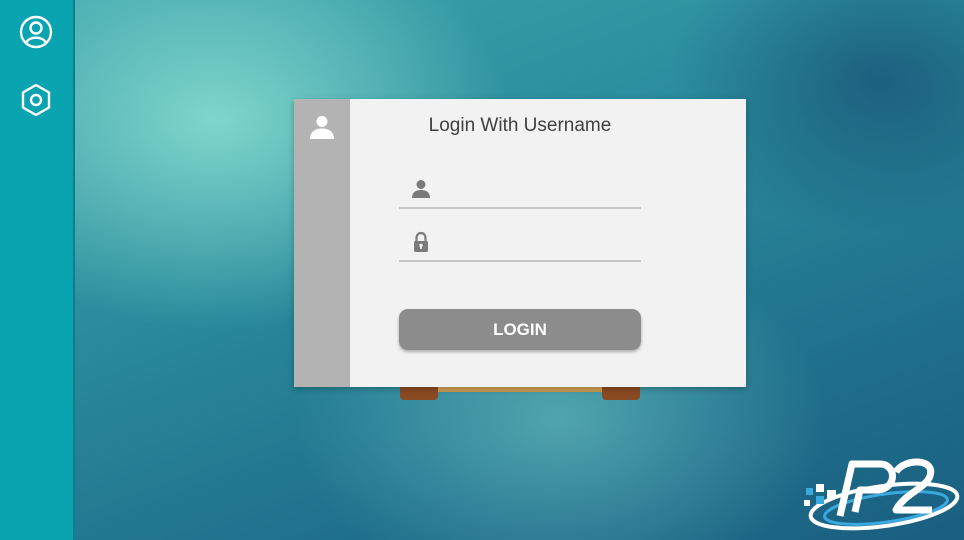 Image resolution: width=964 pixels, height=540 pixels. What do you see at coordinates (536, 243) in the screenshot?
I see `password-input` at bounding box center [536, 243].